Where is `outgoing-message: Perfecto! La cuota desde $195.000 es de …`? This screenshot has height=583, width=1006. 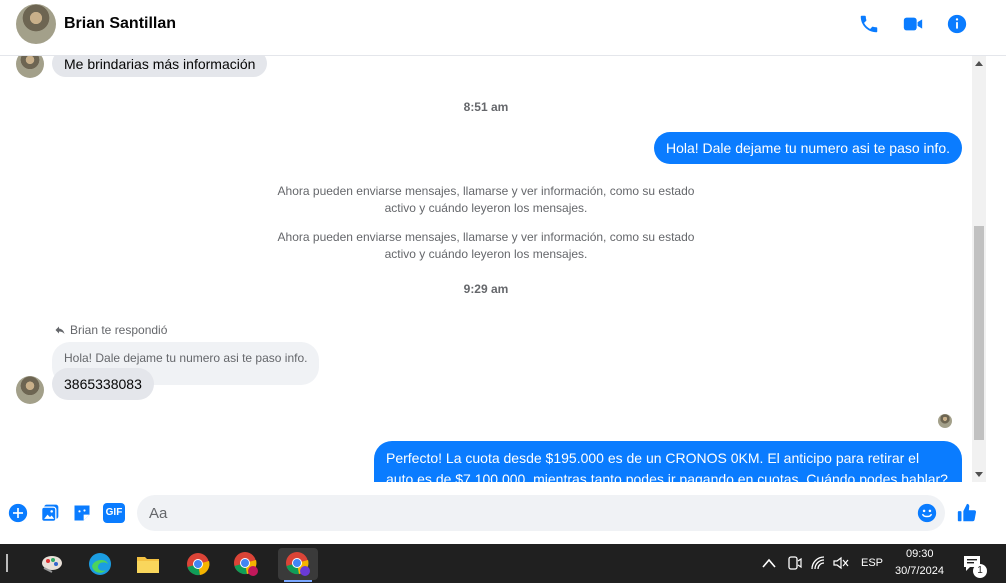 outgoing-message: Perfecto! La cuota desde $195.000 es de … is located at coordinates (668, 461).